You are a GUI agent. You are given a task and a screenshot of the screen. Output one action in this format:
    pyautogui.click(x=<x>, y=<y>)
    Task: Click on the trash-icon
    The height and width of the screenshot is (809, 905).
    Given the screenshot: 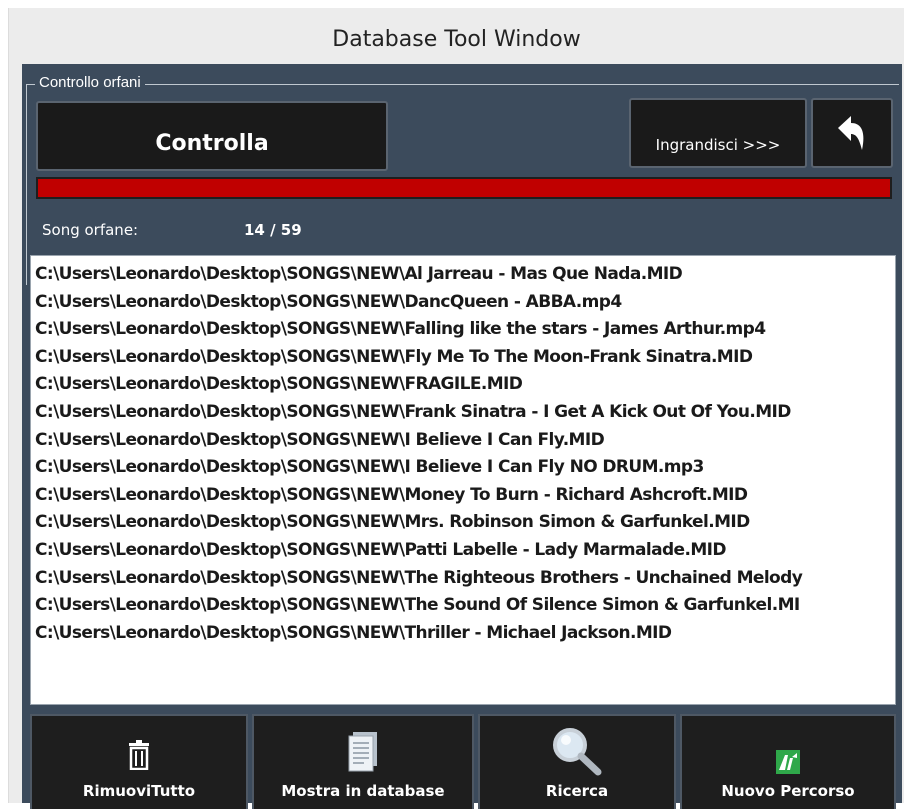 What is the action you would take?
    pyautogui.click(x=139, y=755)
    